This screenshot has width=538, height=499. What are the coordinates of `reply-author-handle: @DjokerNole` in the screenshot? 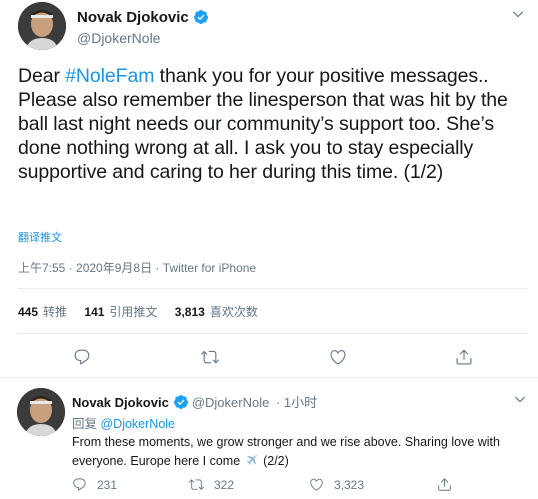 It's located at (231, 402).